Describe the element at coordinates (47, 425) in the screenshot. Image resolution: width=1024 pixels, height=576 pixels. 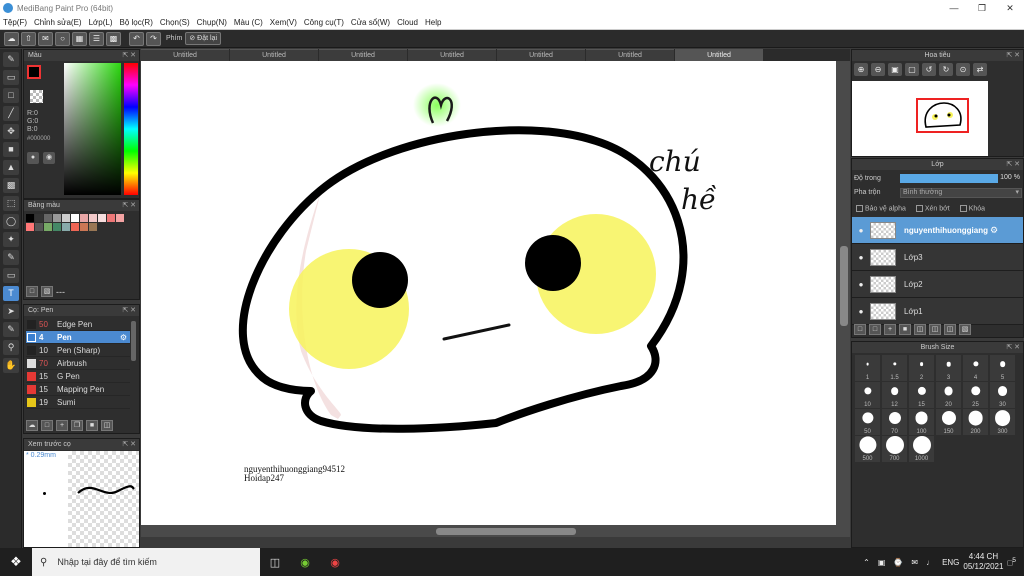
I see `new-brush-icon: □` at that location.